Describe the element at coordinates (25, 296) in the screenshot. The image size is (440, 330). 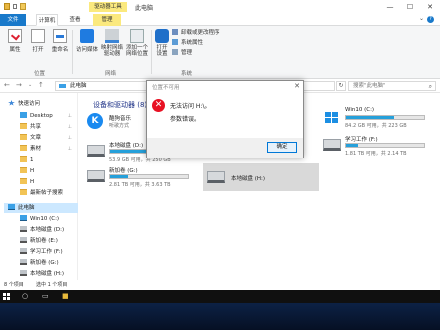
I see `search-icon: ○` at that location.